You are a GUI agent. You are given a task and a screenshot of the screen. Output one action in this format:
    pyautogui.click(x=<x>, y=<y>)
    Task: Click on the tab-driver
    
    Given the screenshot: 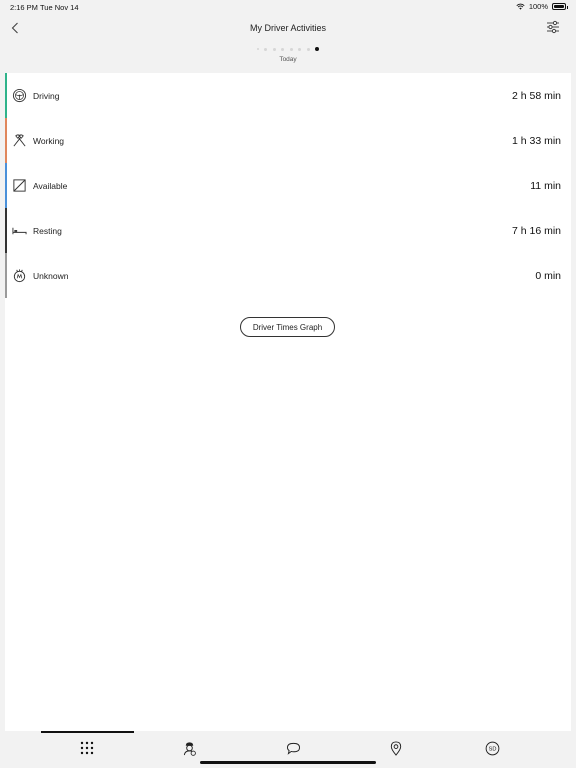 What is the action you would take?
    pyautogui.click(x=189, y=748)
    